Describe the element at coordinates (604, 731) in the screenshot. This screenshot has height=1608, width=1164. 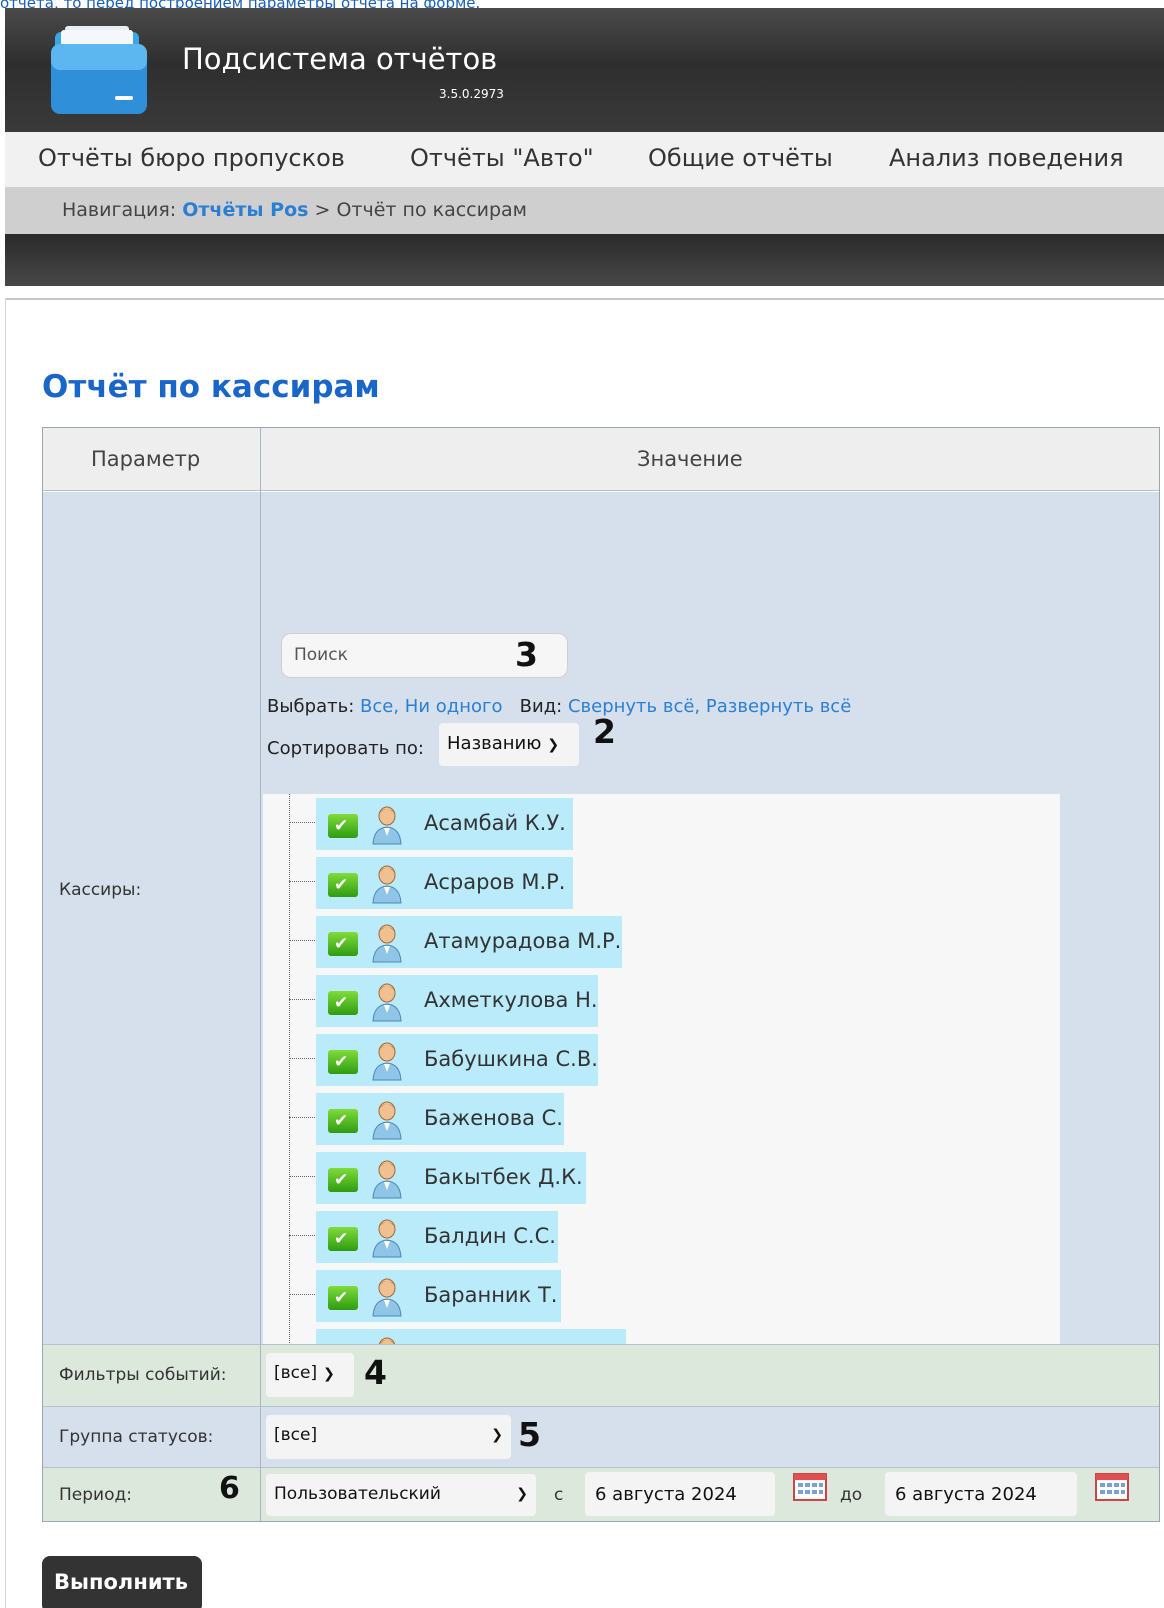
I see `callout-2: 2` at that location.